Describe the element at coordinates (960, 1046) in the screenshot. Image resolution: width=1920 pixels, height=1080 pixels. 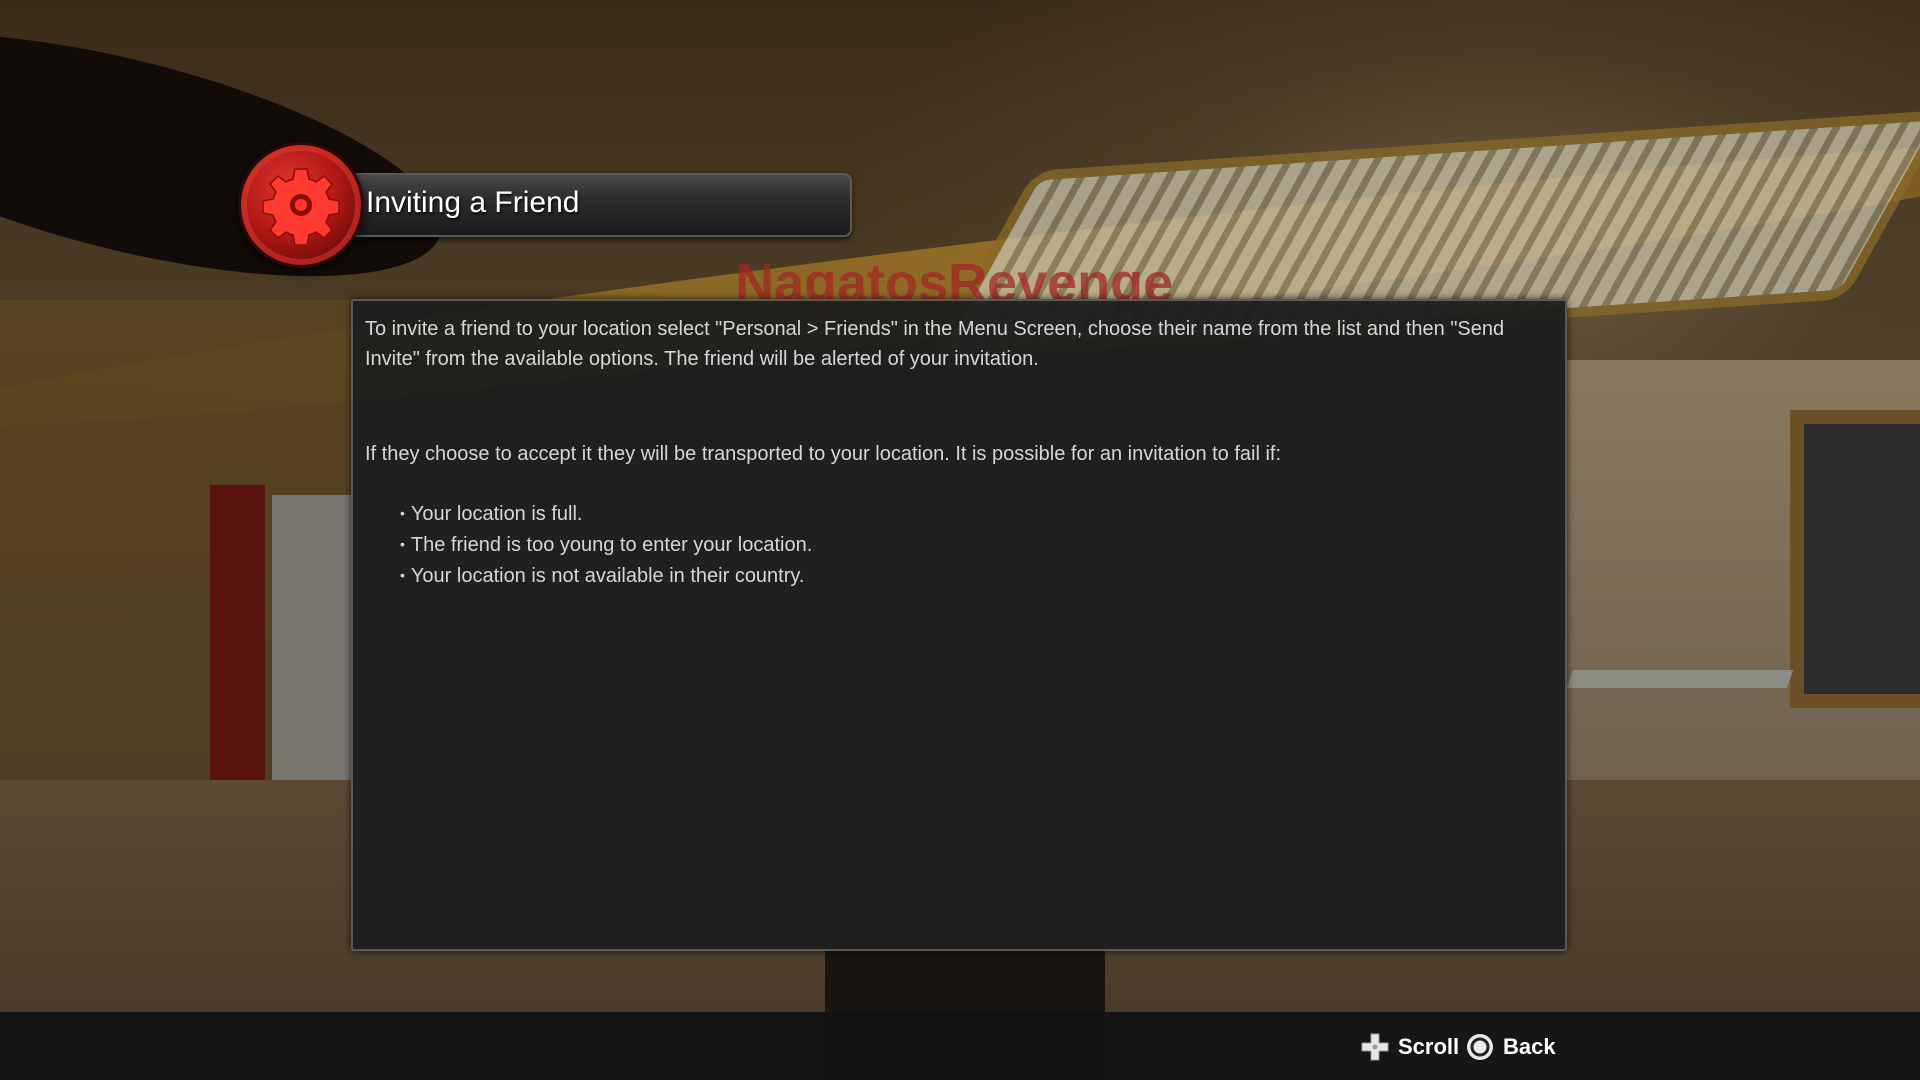
I see `controls-bar` at that location.